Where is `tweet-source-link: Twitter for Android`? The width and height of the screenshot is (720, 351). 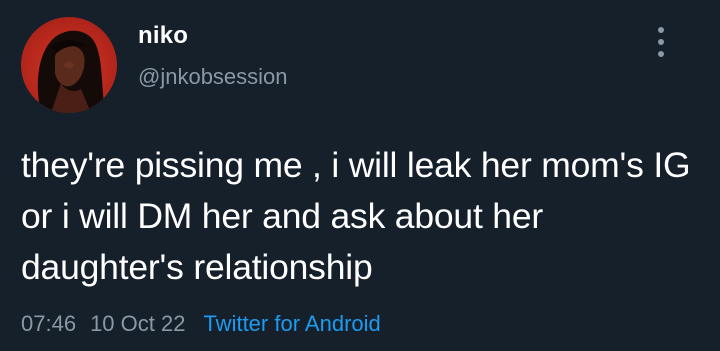 tweet-source-link: Twitter for Android is located at coordinates (291, 323).